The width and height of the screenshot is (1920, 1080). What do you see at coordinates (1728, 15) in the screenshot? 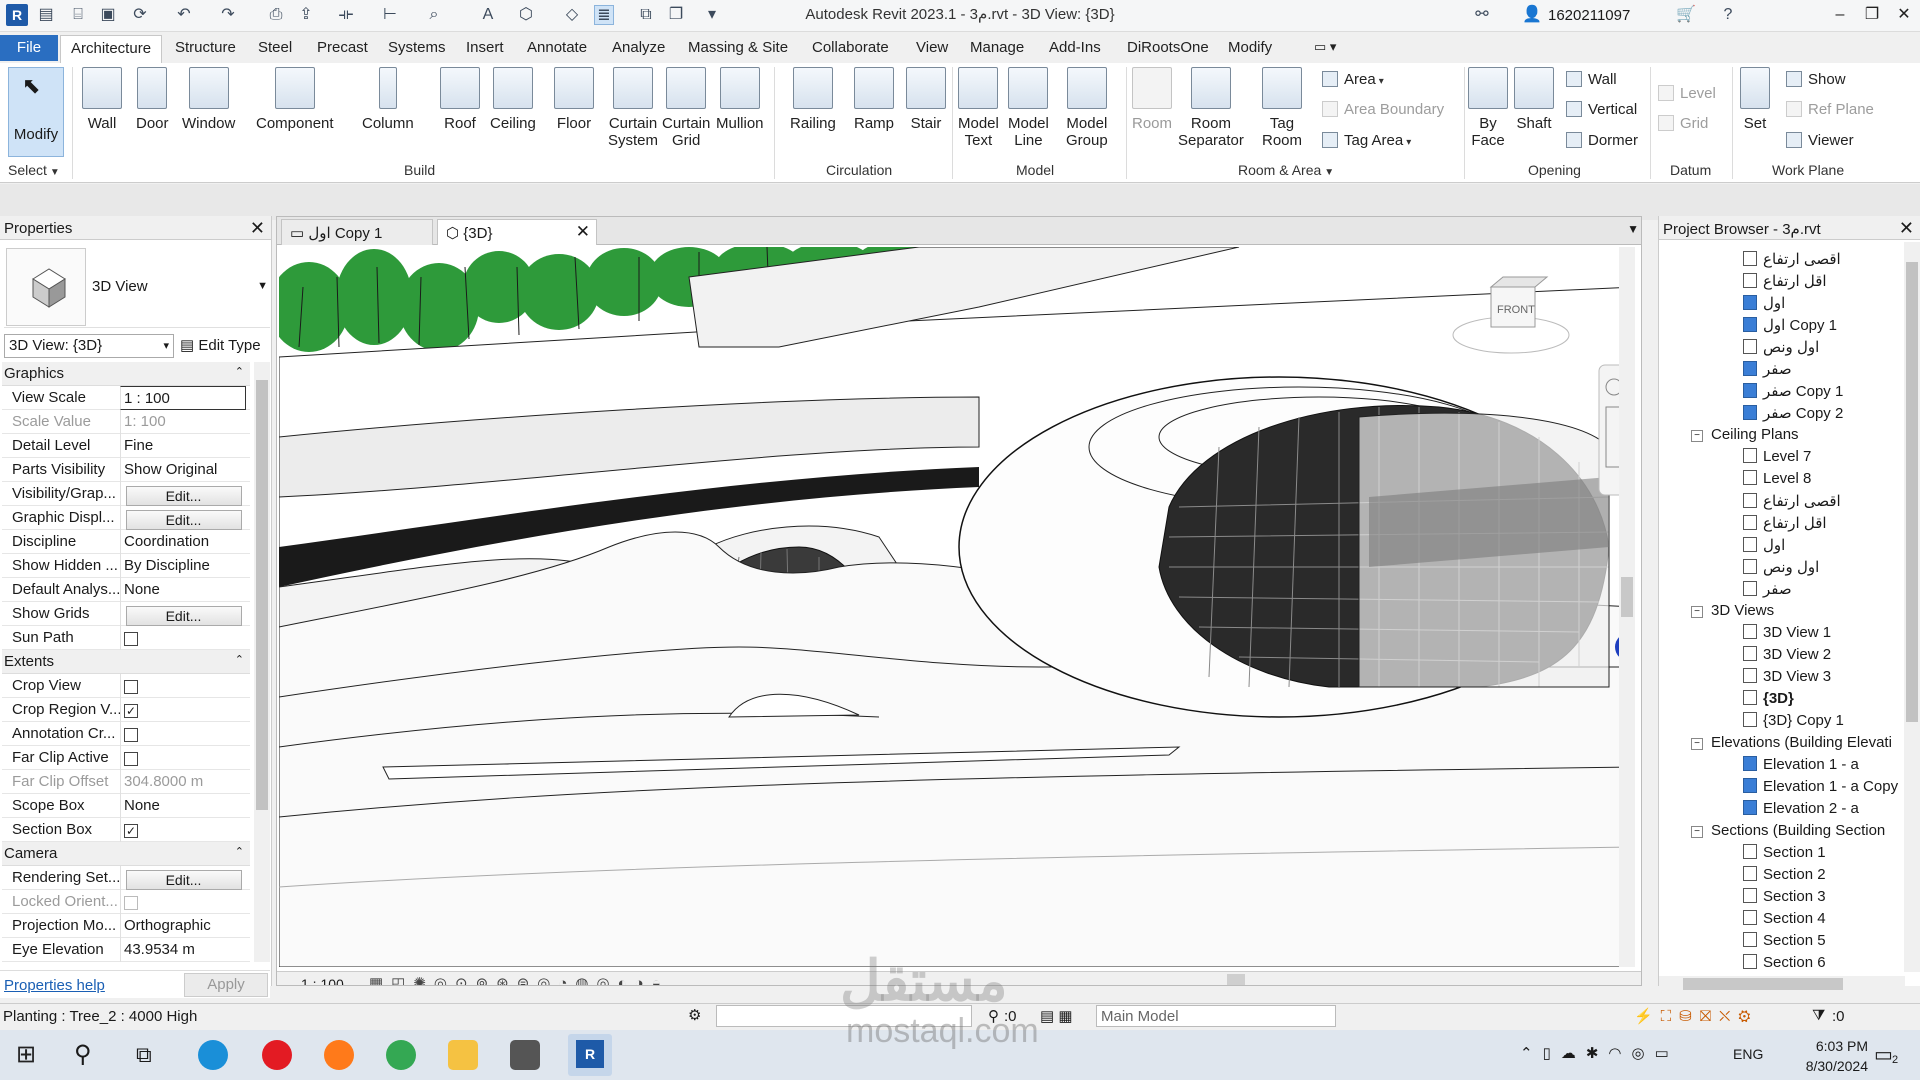
I see `help-icon: ?` at bounding box center [1728, 15].